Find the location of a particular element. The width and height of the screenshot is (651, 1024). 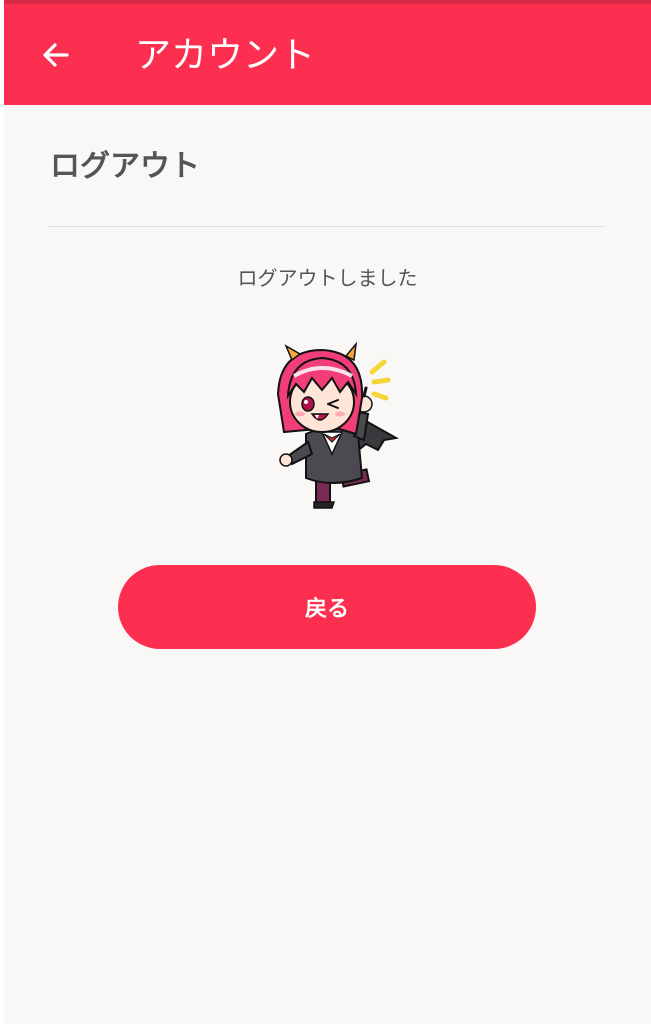

back-nav-button is located at coordinates (56, 55).